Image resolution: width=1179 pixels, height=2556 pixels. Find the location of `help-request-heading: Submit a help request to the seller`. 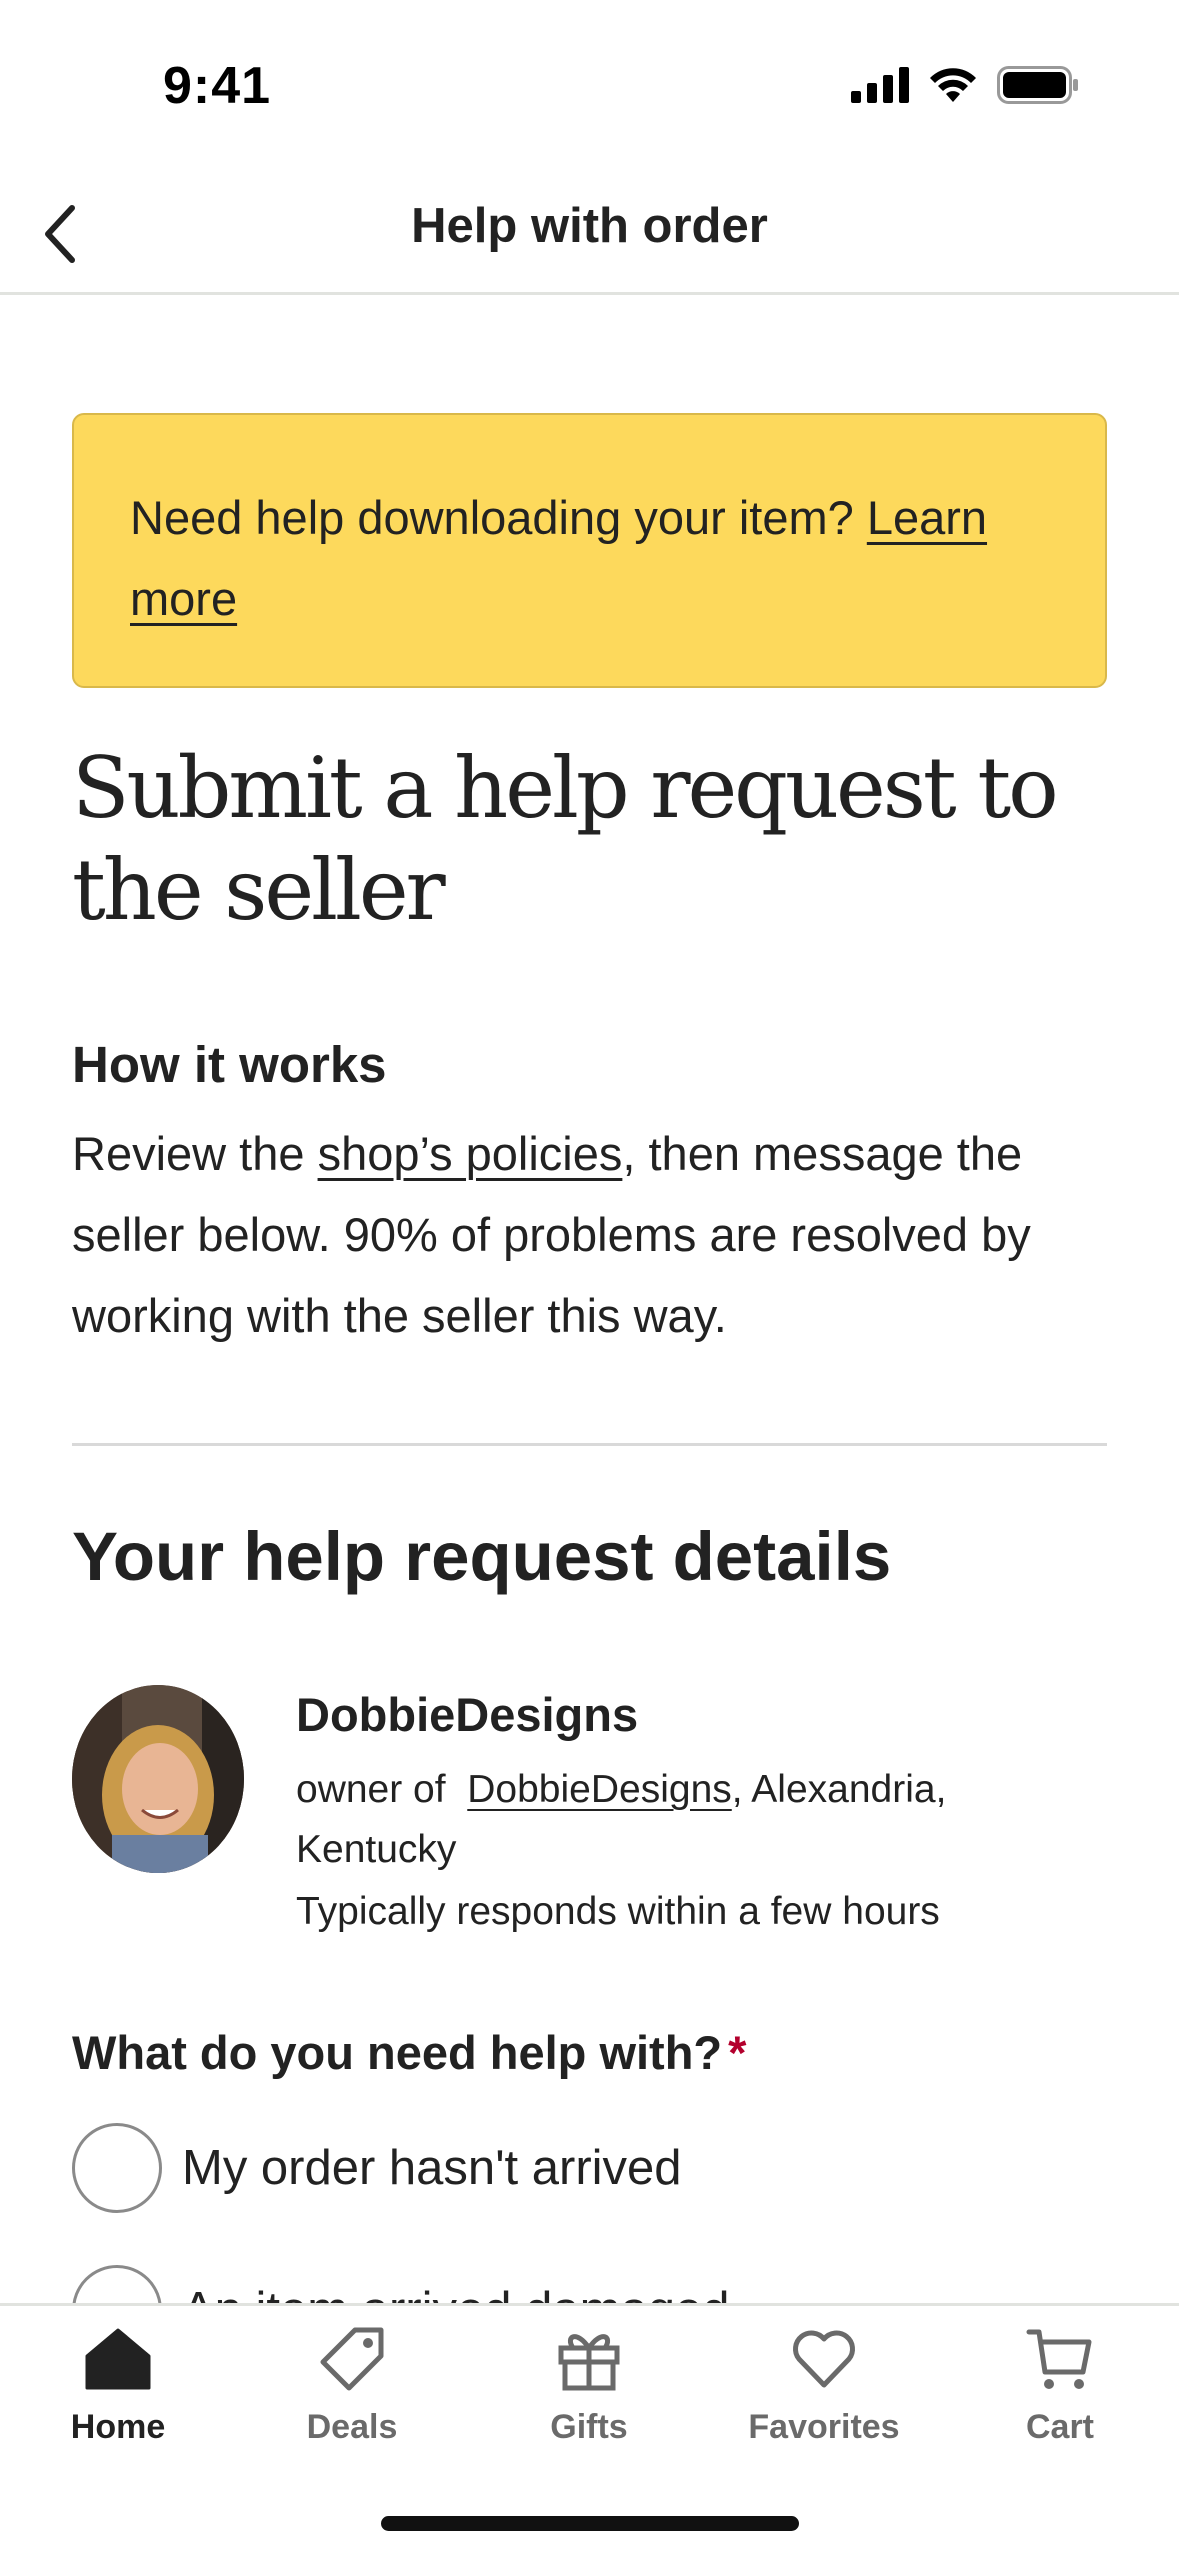

help-request-heading: Submit a help request to the seller is located at coordinates (565, 839).